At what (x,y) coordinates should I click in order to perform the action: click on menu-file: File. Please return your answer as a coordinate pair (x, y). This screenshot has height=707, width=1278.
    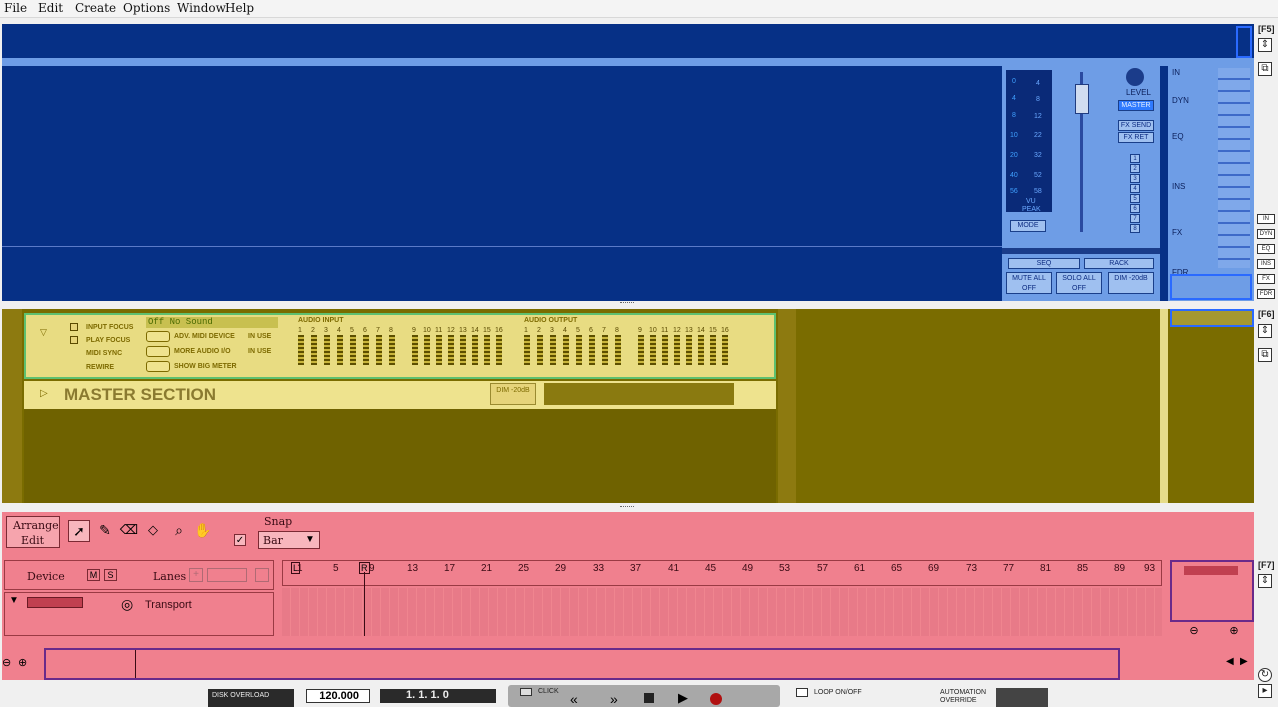
    Looking at the image, I should click on (15, 8).